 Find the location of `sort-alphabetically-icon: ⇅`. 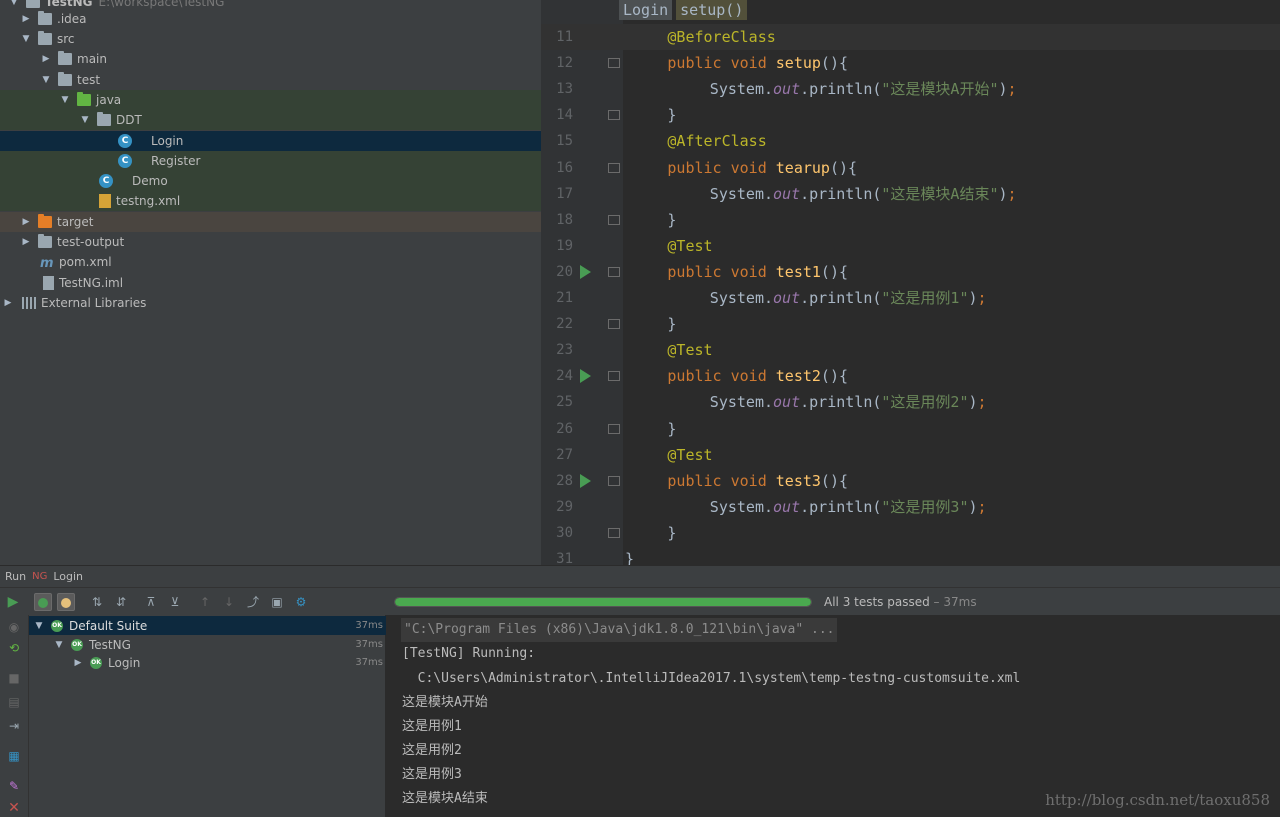

sort-alphabetically-icon: ⇅ is located at coordinates (97, 602).